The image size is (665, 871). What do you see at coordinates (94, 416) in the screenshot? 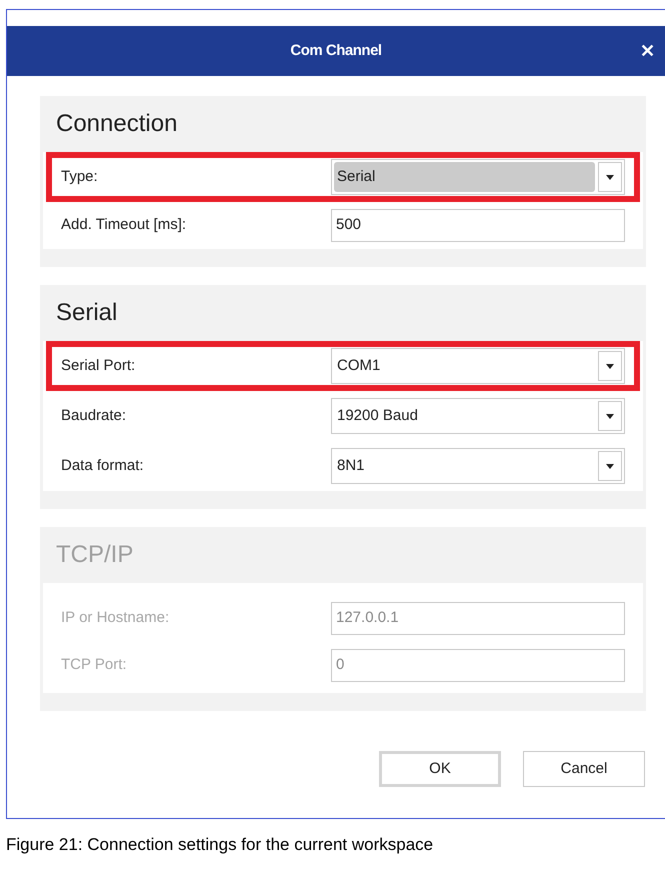
I see `field-label: Baudrate:` at bounding box center [94, 416].